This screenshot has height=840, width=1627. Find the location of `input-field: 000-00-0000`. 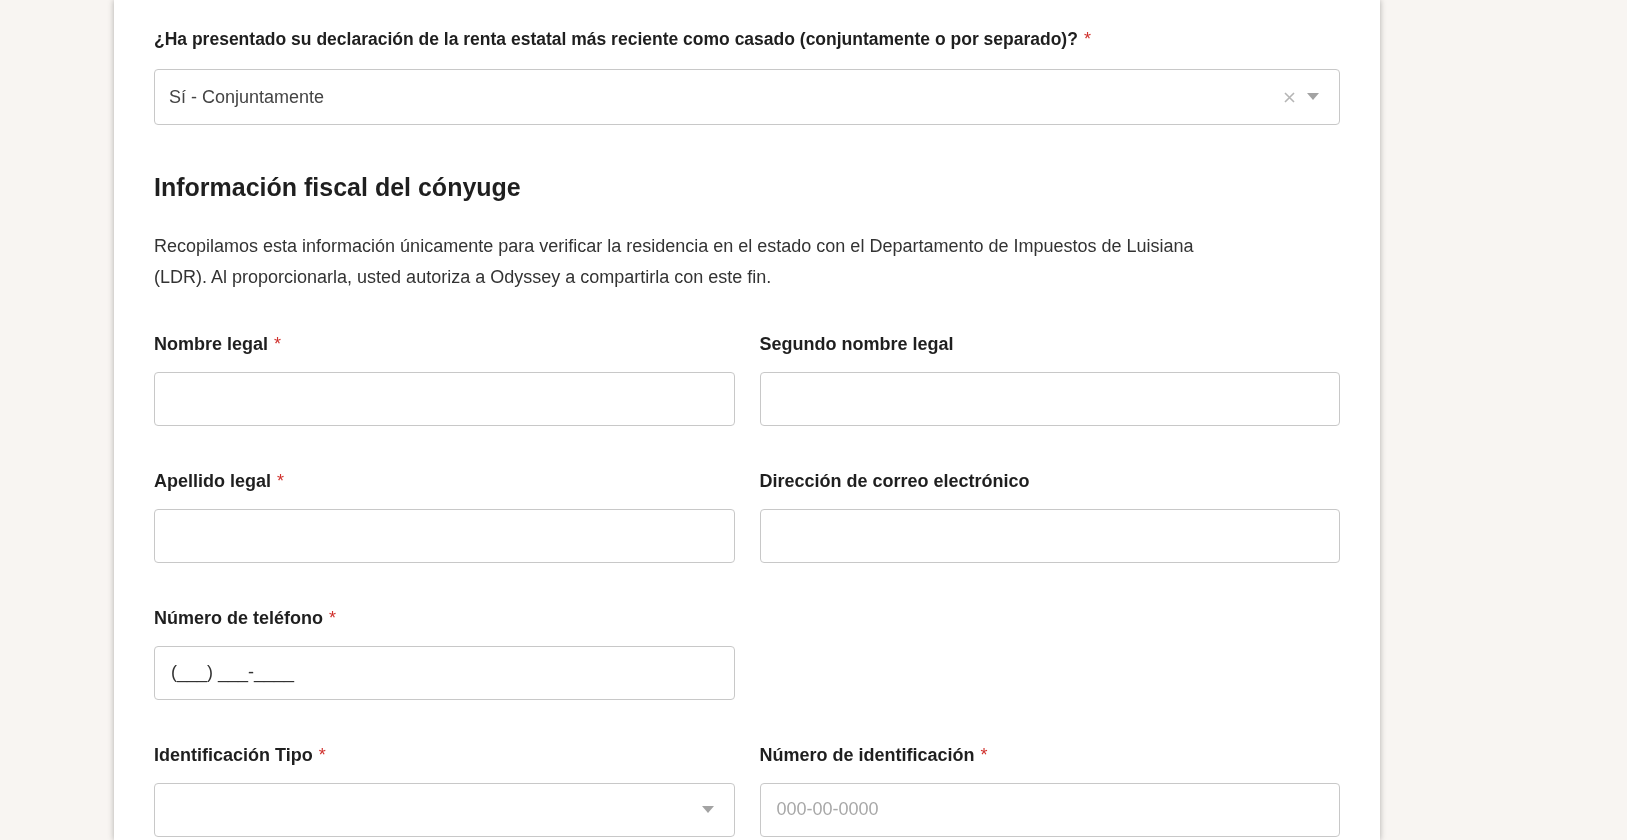

input-field: 000-00-0000 is located at coordinates (1049, 809).